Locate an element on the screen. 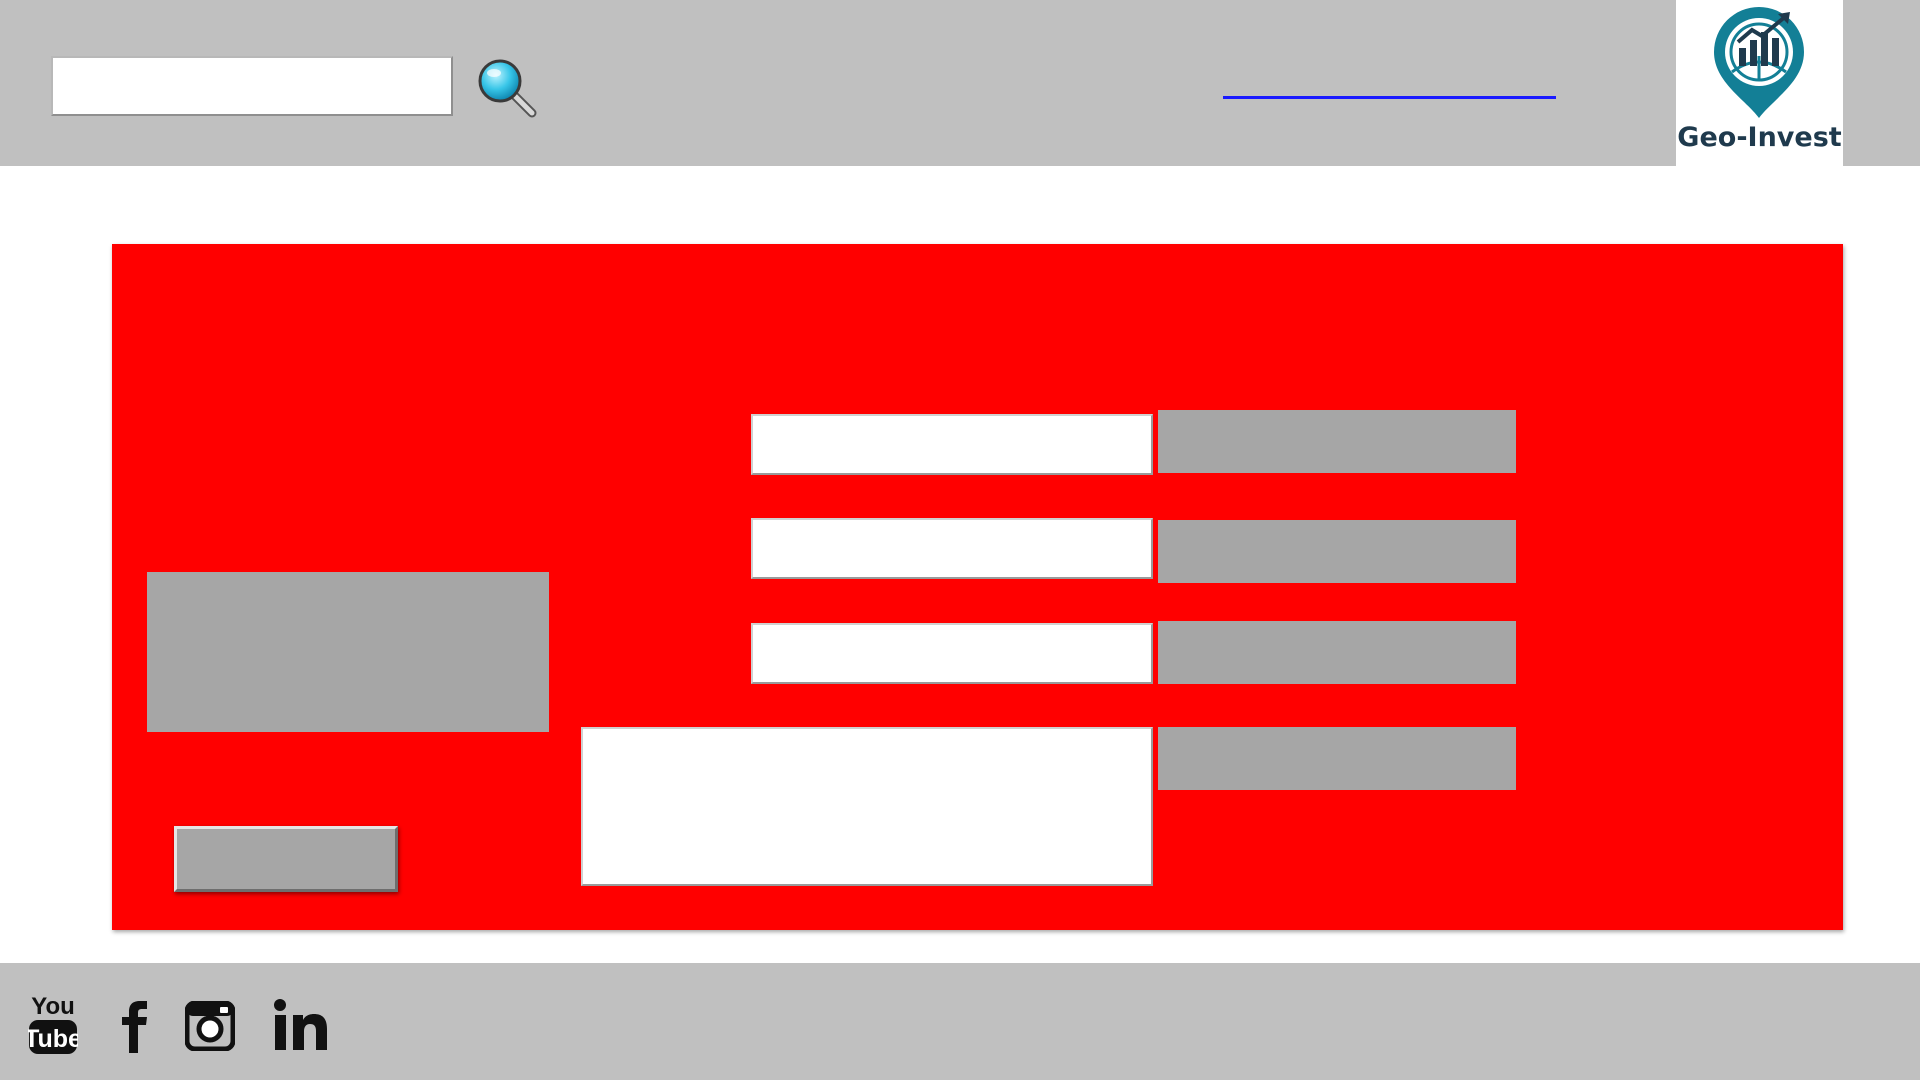 Image resolution: width=1920 pixels, height=1080 pixels. logo: Geo-Invest is located at coordinates (1759, 83).